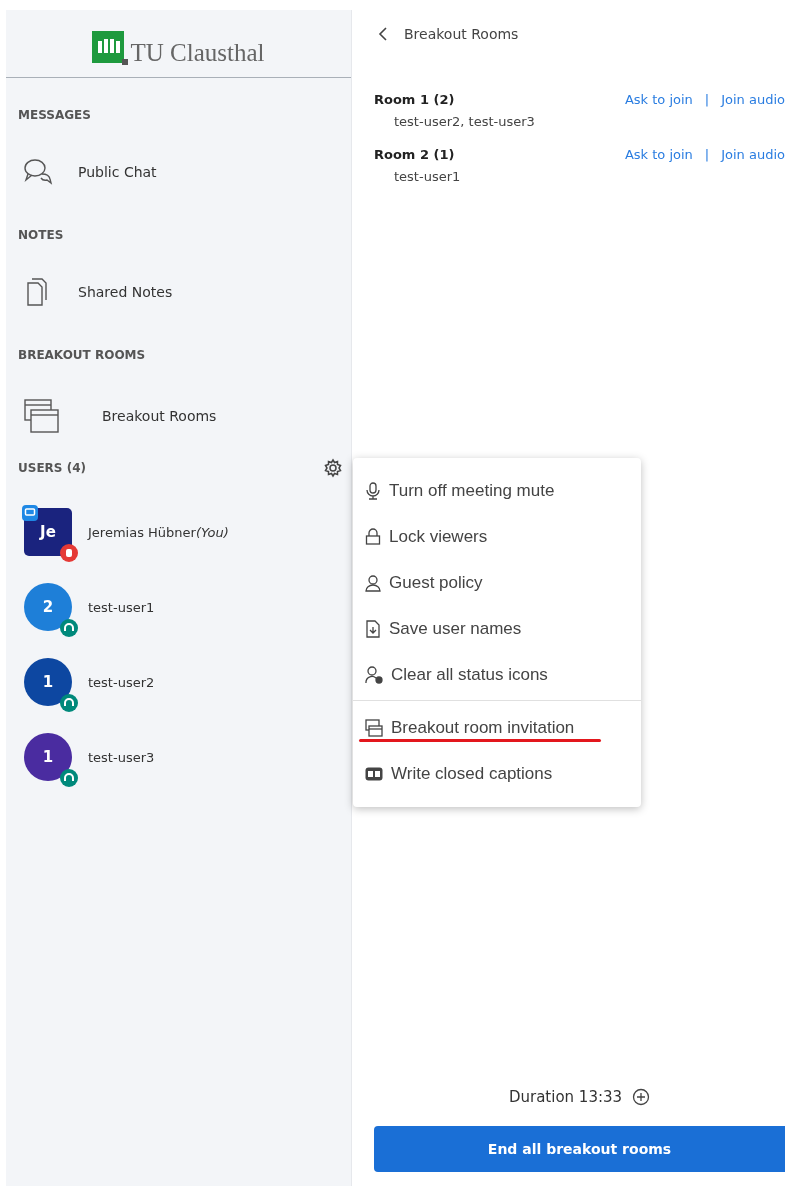 This screenshot has width=785, height=1186. Describe the element at coordinates (82, 355) in the screenshot. I see `section-heading: BREAKOUT ROOMS` at that location.